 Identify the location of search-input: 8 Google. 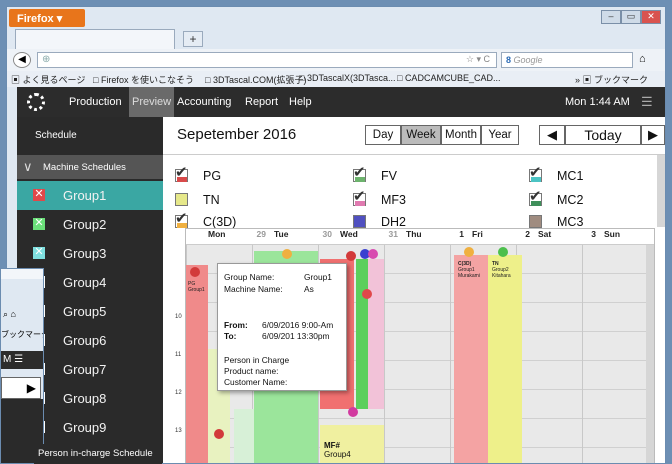
(567, 60).